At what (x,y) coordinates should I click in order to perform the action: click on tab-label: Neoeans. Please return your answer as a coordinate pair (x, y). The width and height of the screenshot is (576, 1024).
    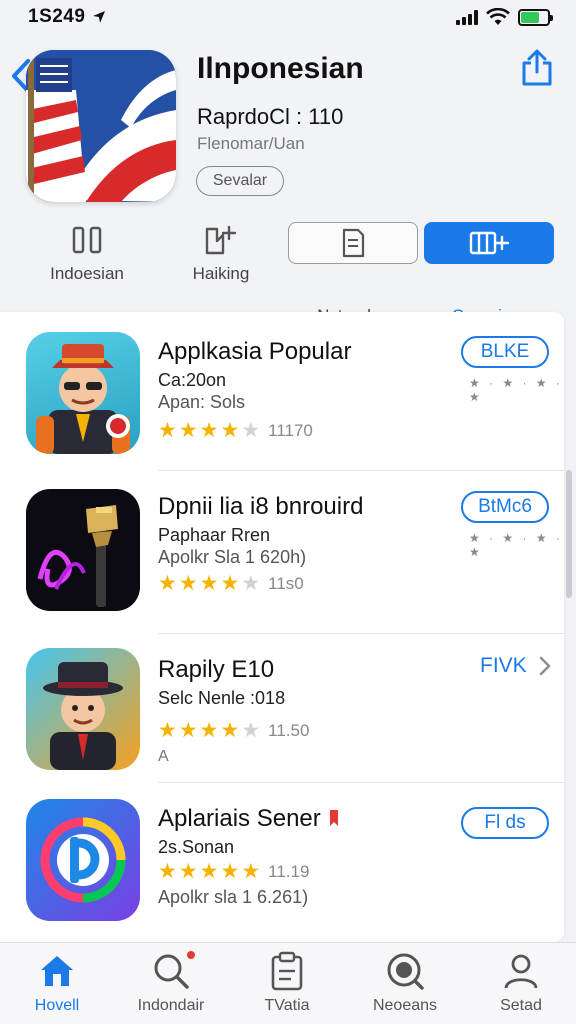
    Looking at the image, I should click on (405, 1005).